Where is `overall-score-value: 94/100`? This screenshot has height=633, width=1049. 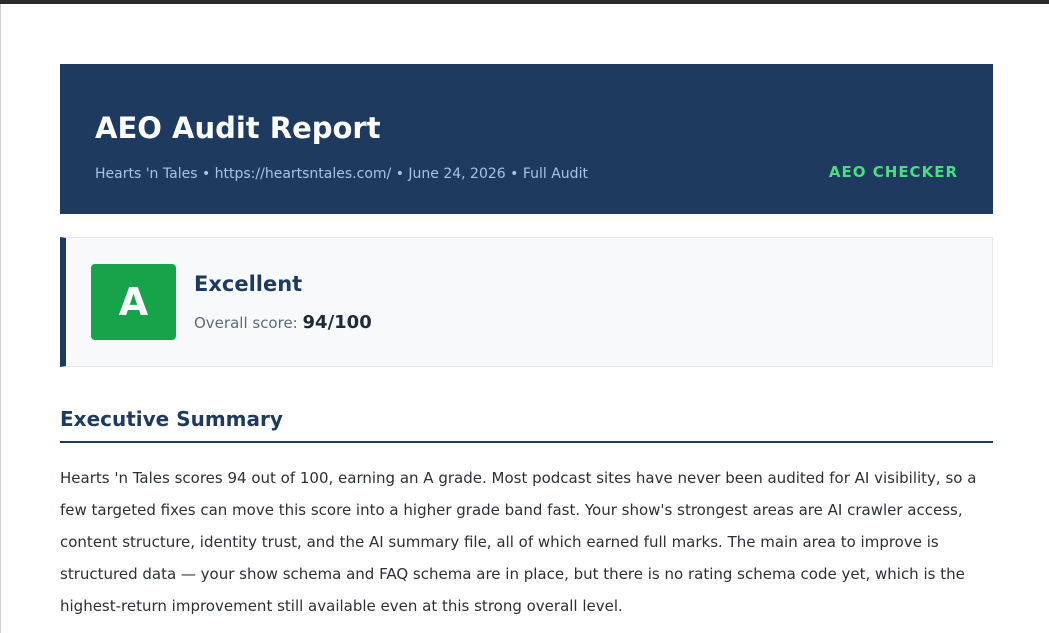
overall-score-value: 94/100 is located at coordinates (337, 322).